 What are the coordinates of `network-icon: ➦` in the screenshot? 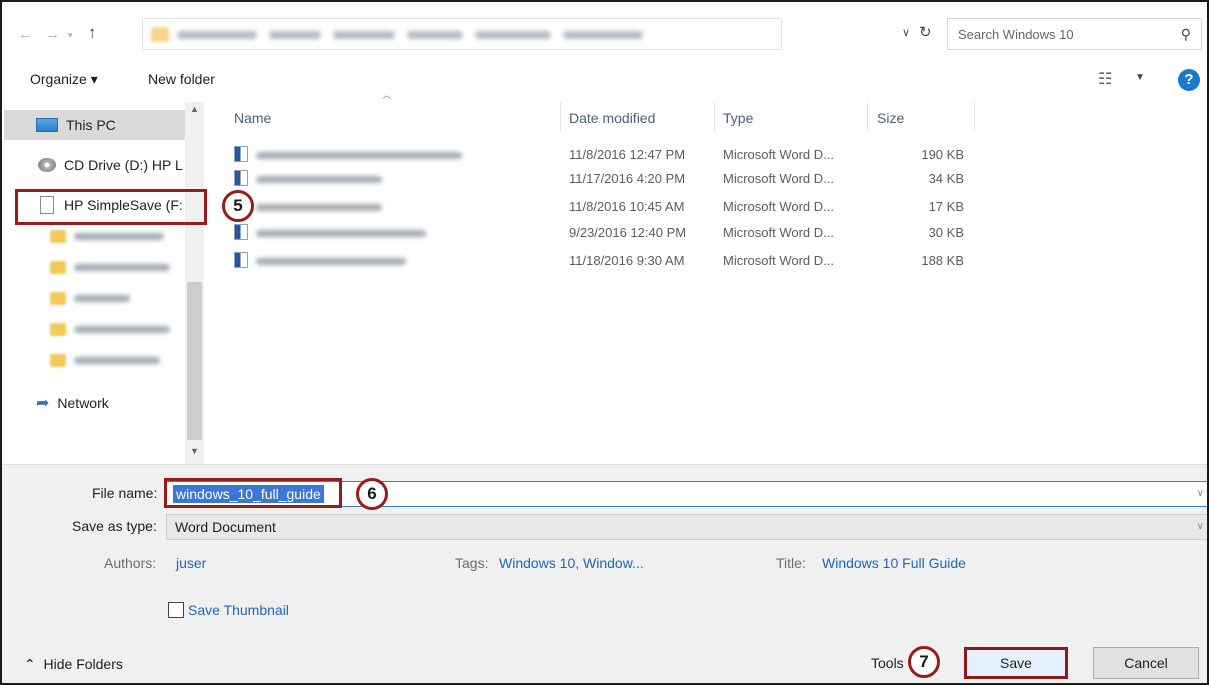 It's located at (43, 403).